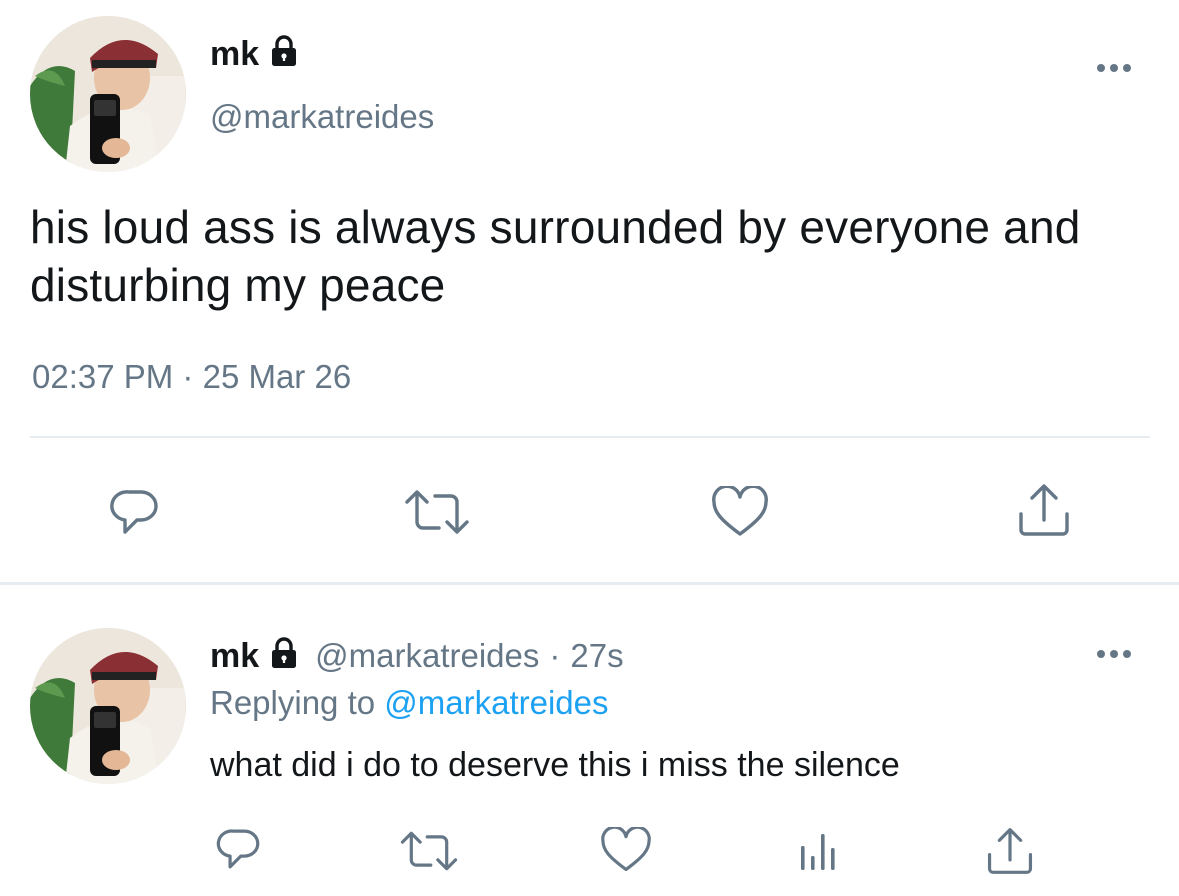 The height and width of the screenshot is (896, 1179). I want to click on replying-to: Replying to @markatreides, so click(409, 702).